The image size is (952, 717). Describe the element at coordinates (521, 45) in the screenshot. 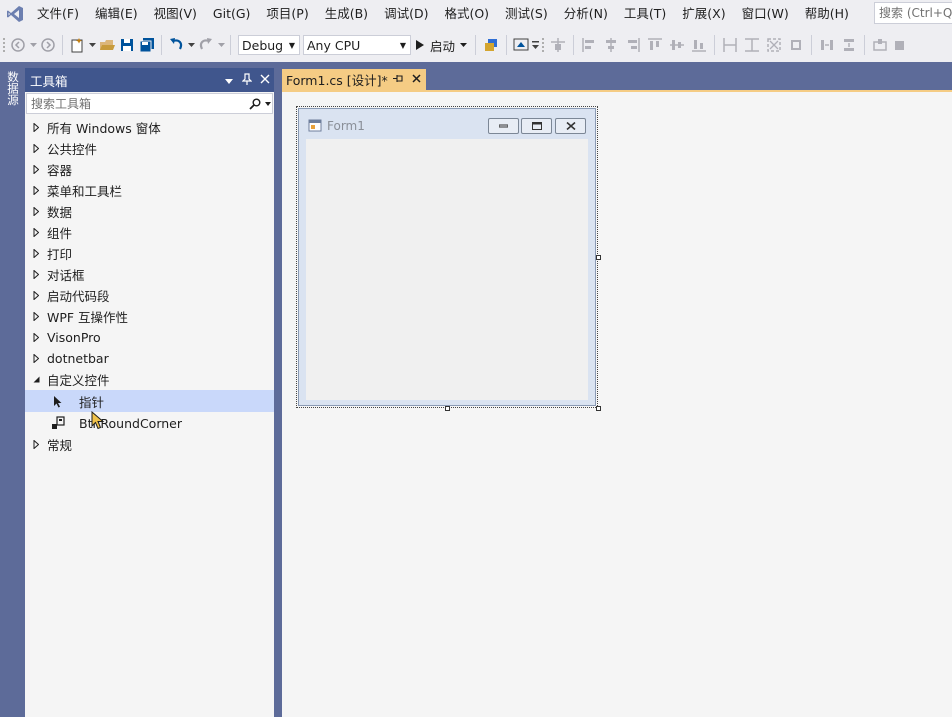

I see `tab-order-icon` at that location.